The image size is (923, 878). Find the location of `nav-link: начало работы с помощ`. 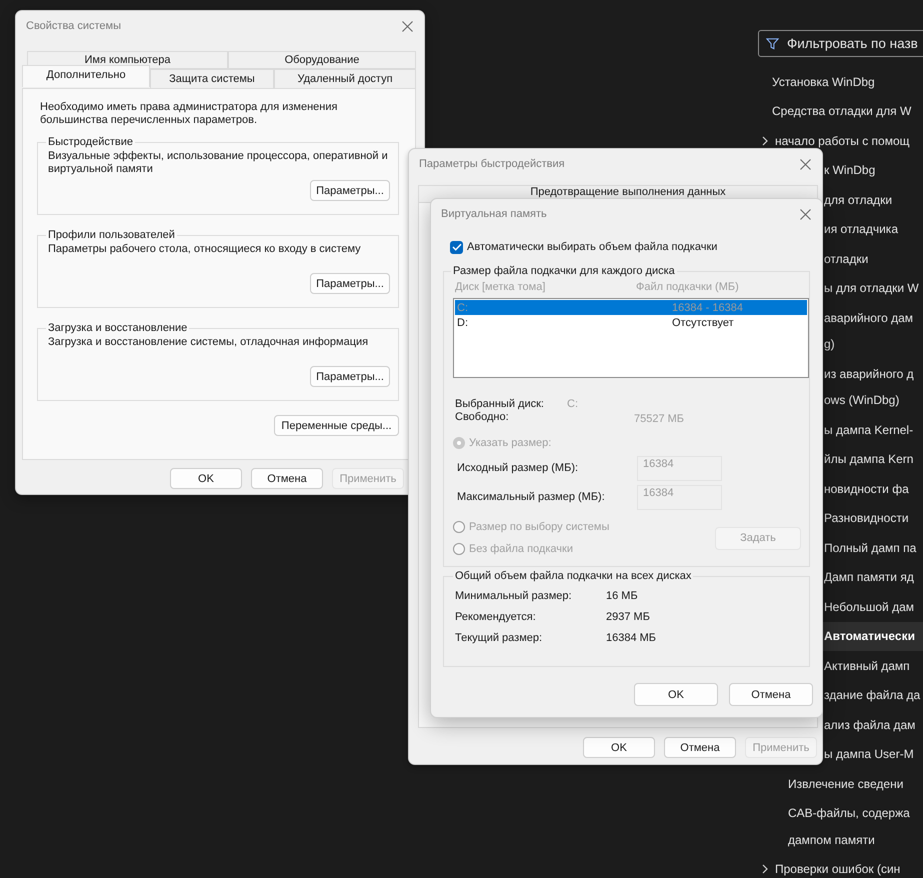

nav-link: начало работы с помощ is located at coordinates (842, 141).